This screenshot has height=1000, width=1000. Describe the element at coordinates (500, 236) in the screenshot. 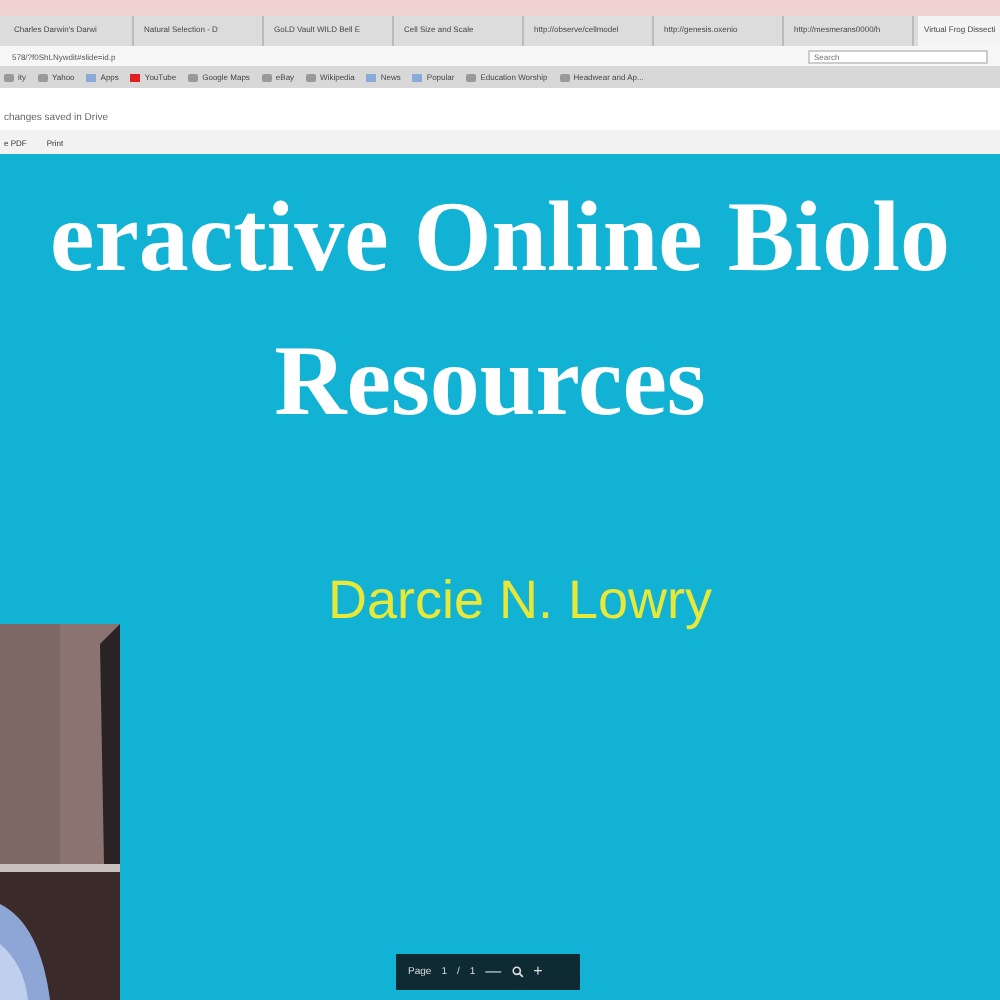

I see `slide-title: eractive Online Biolo` at that location.